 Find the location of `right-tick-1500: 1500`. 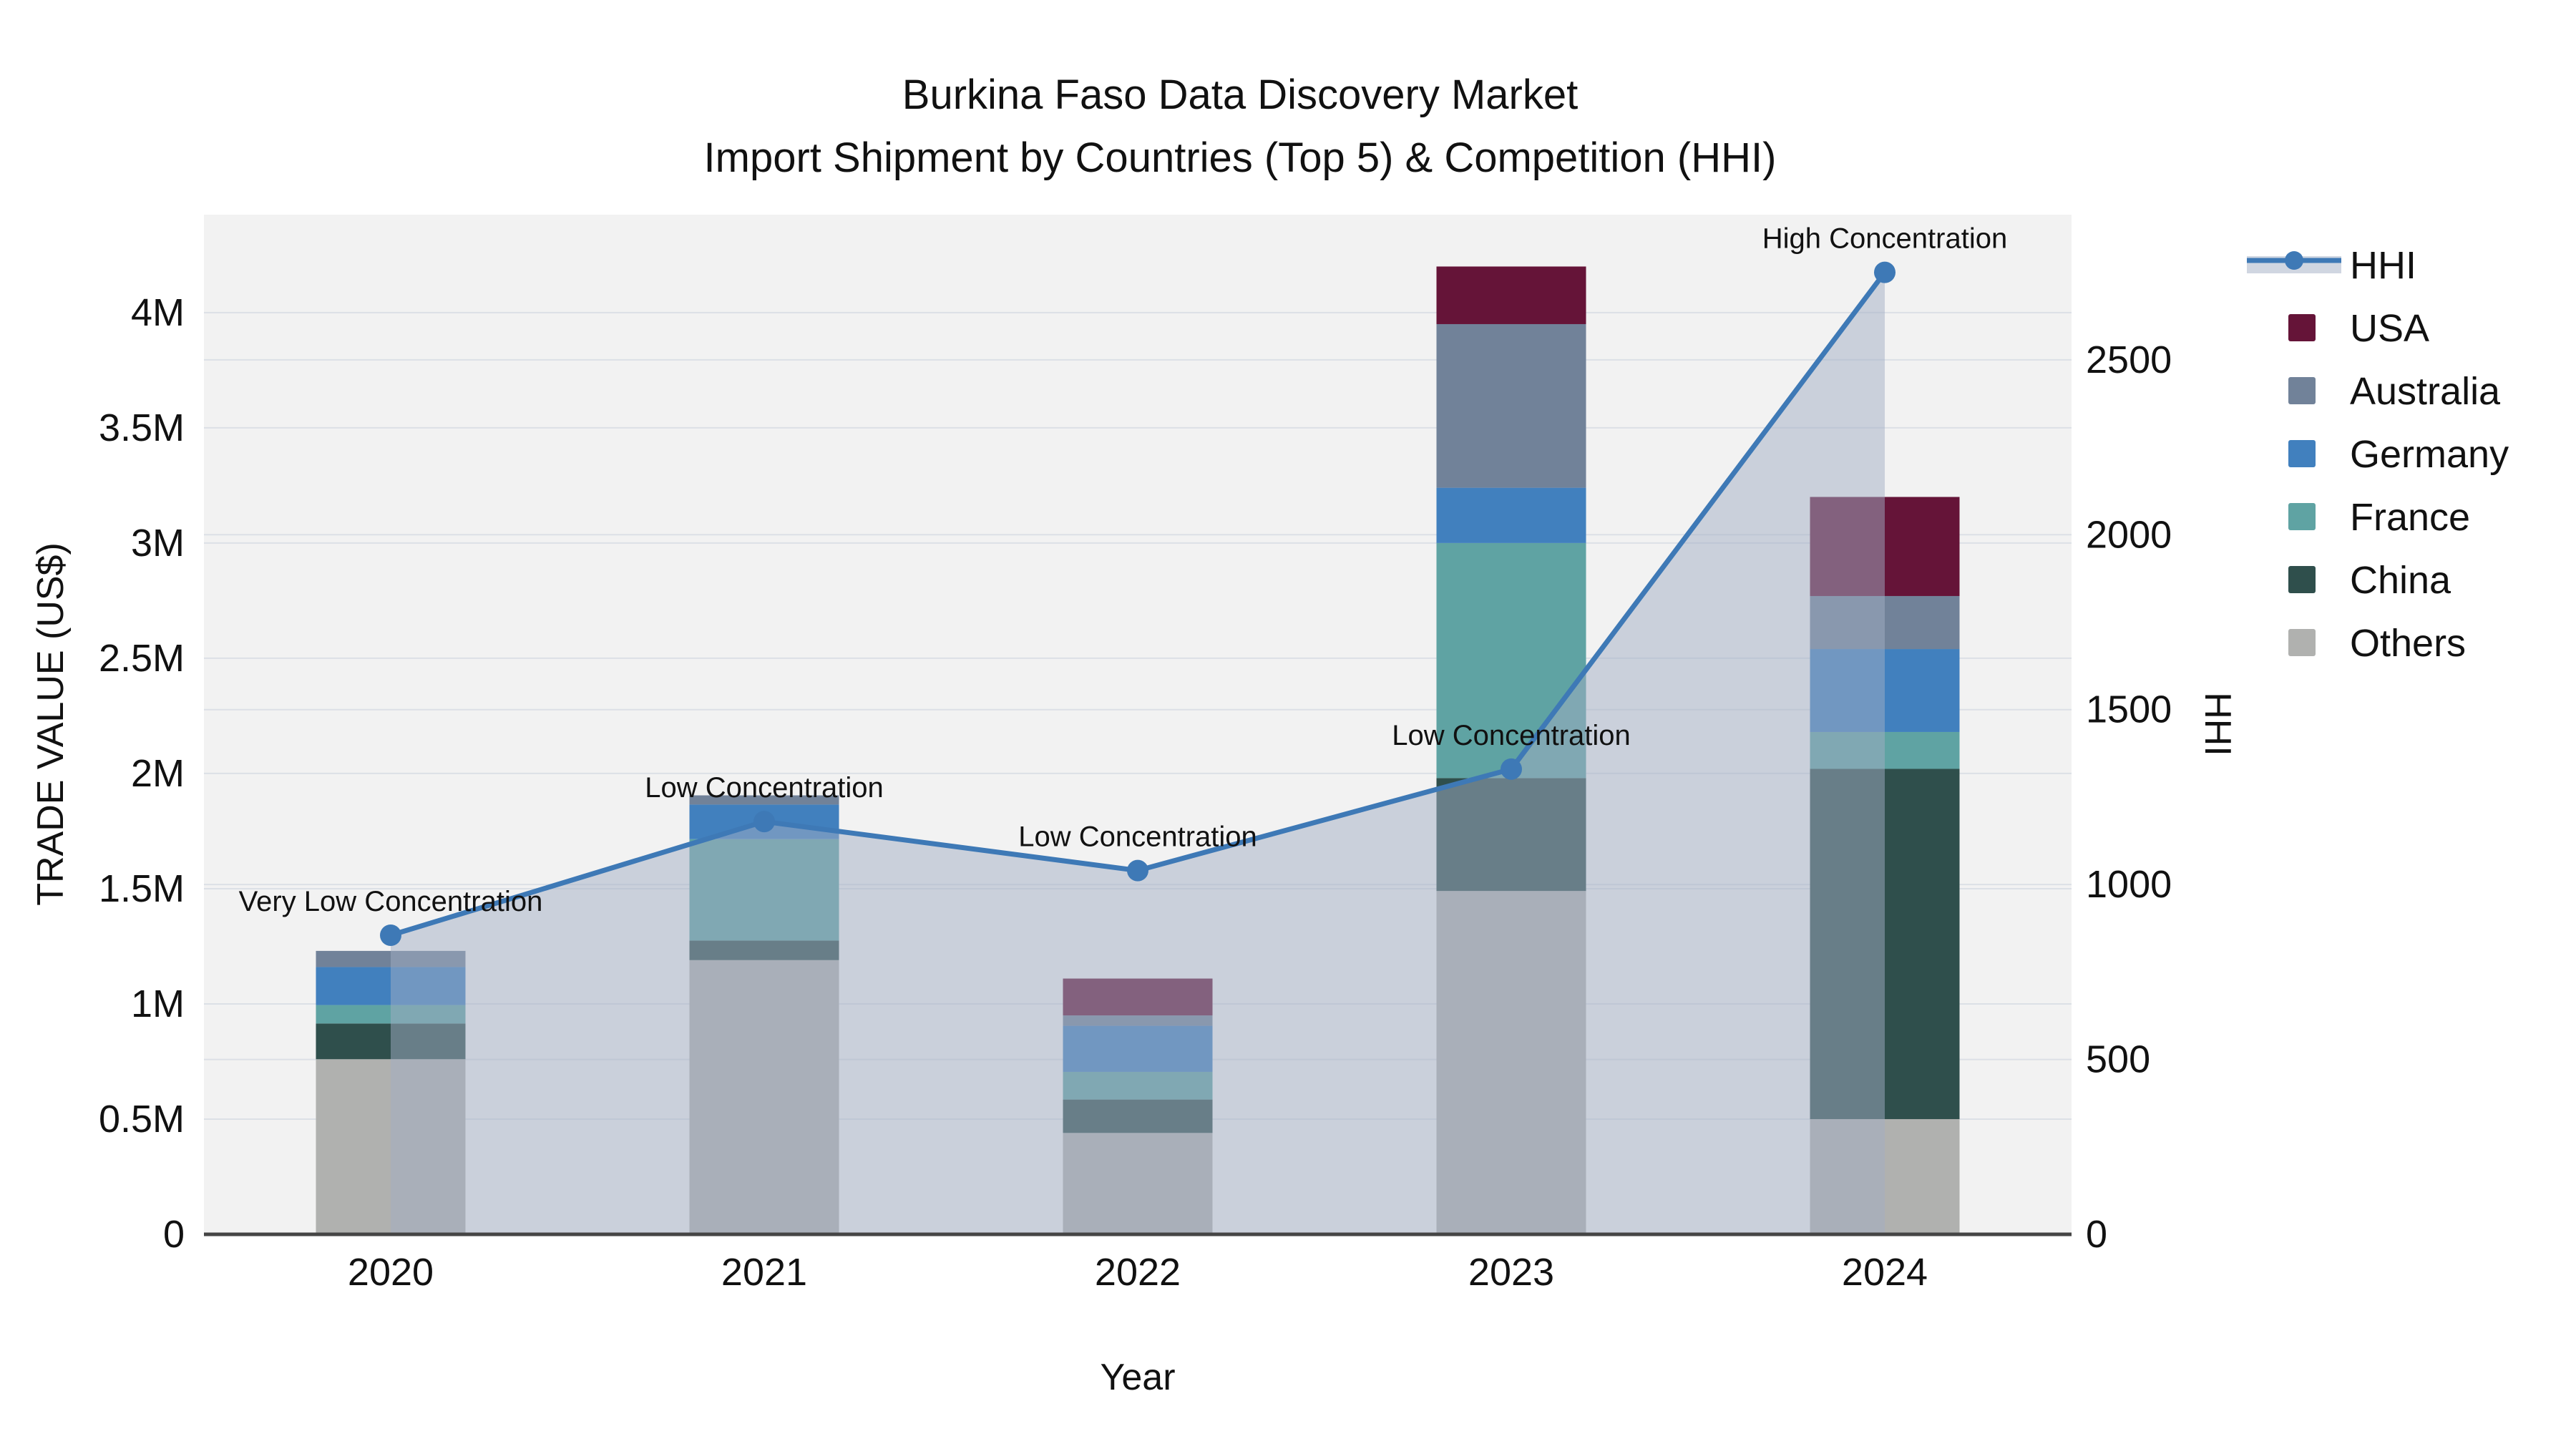

right-tick-1500: 1500 is located at coordinates (2129, 709).